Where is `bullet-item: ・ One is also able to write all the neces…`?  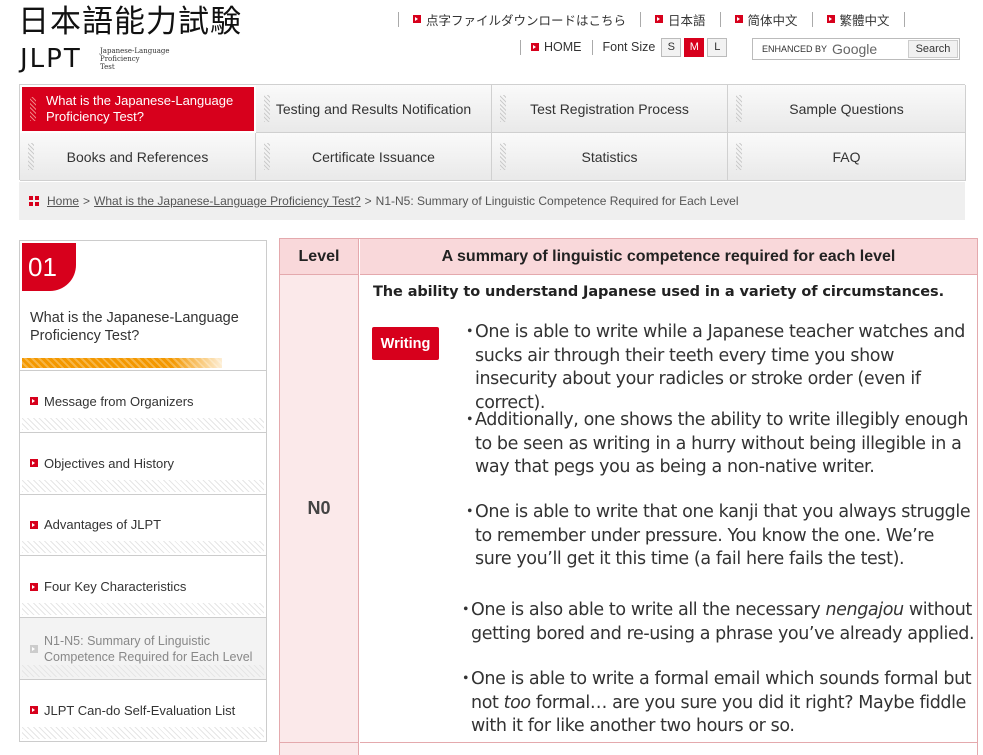 bullet-item: ・ One is also able to write all the neces… is located at coordinates (716, 622).